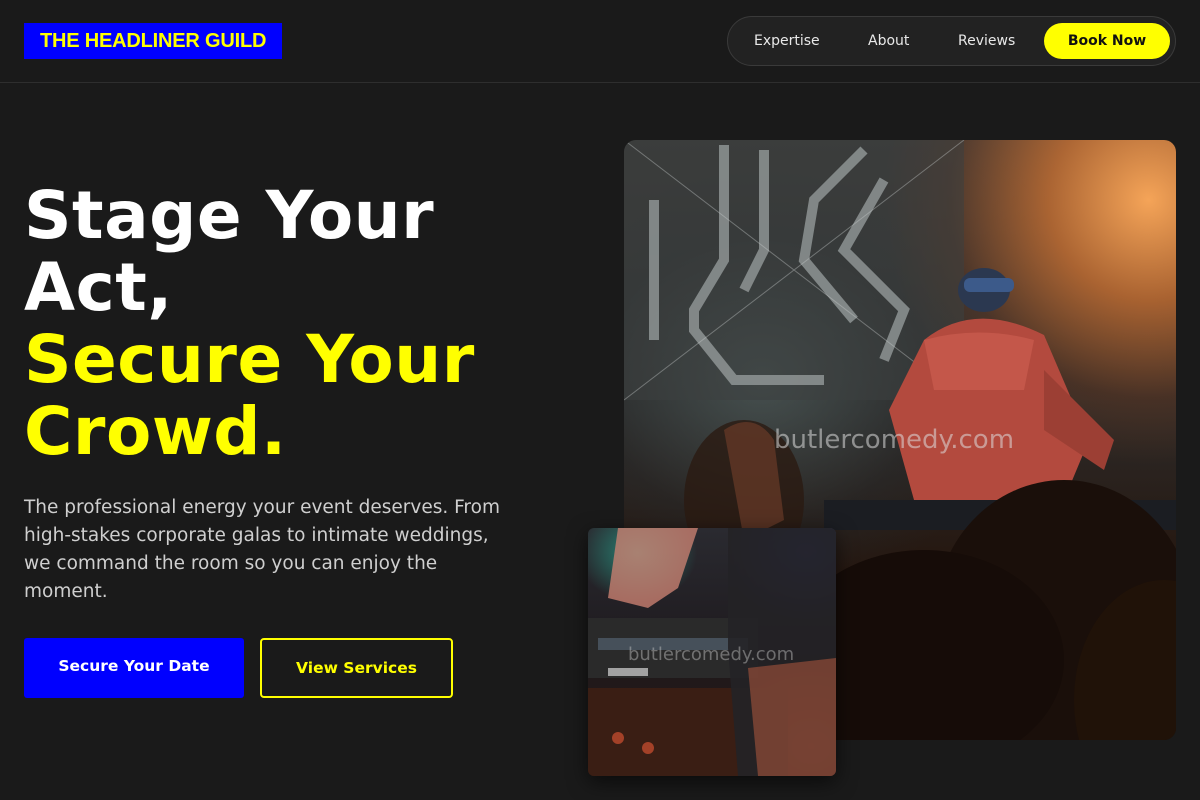 Image resolution: width=1200 pixels, height=800 pixels. What do you see at coordinates (155, 431) in the screenshot?
I see `hero-title-accent-line: Crowd.` at bounding box center [155, 431].